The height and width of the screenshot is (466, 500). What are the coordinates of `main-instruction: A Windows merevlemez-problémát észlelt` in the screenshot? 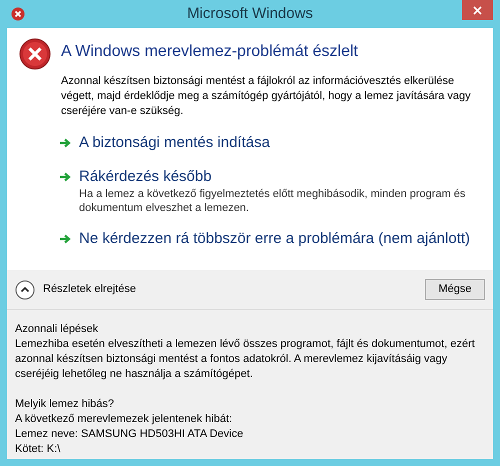 It's located at (210, 52).